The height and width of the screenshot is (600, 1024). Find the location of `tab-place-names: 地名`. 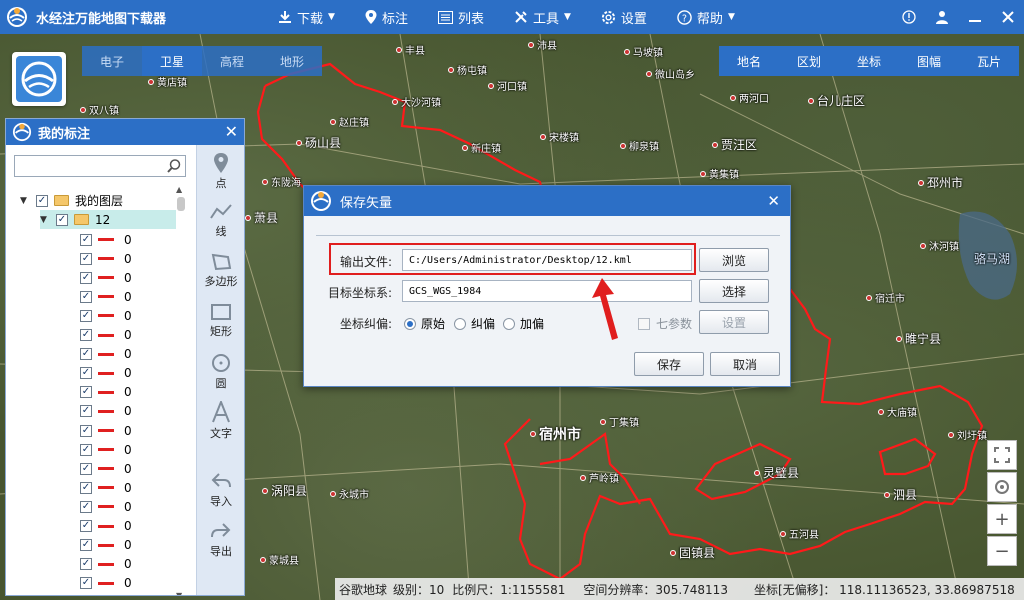

tab-place-names: 地名 is located at coordinates (749, 61).